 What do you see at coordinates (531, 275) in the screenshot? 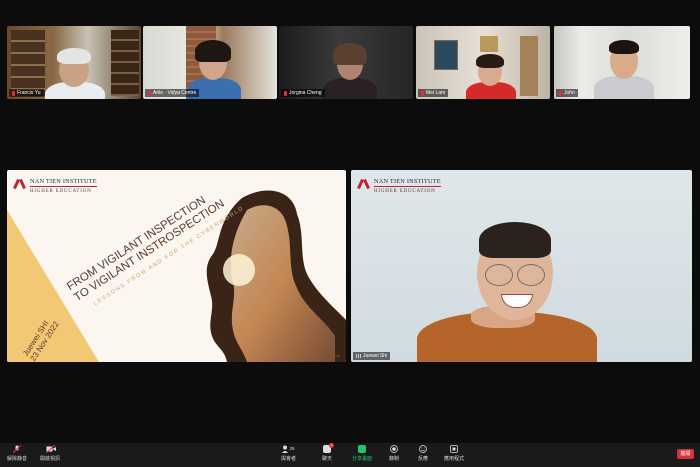
I see `glasses-right-lens` at bounding box center [531, 275].